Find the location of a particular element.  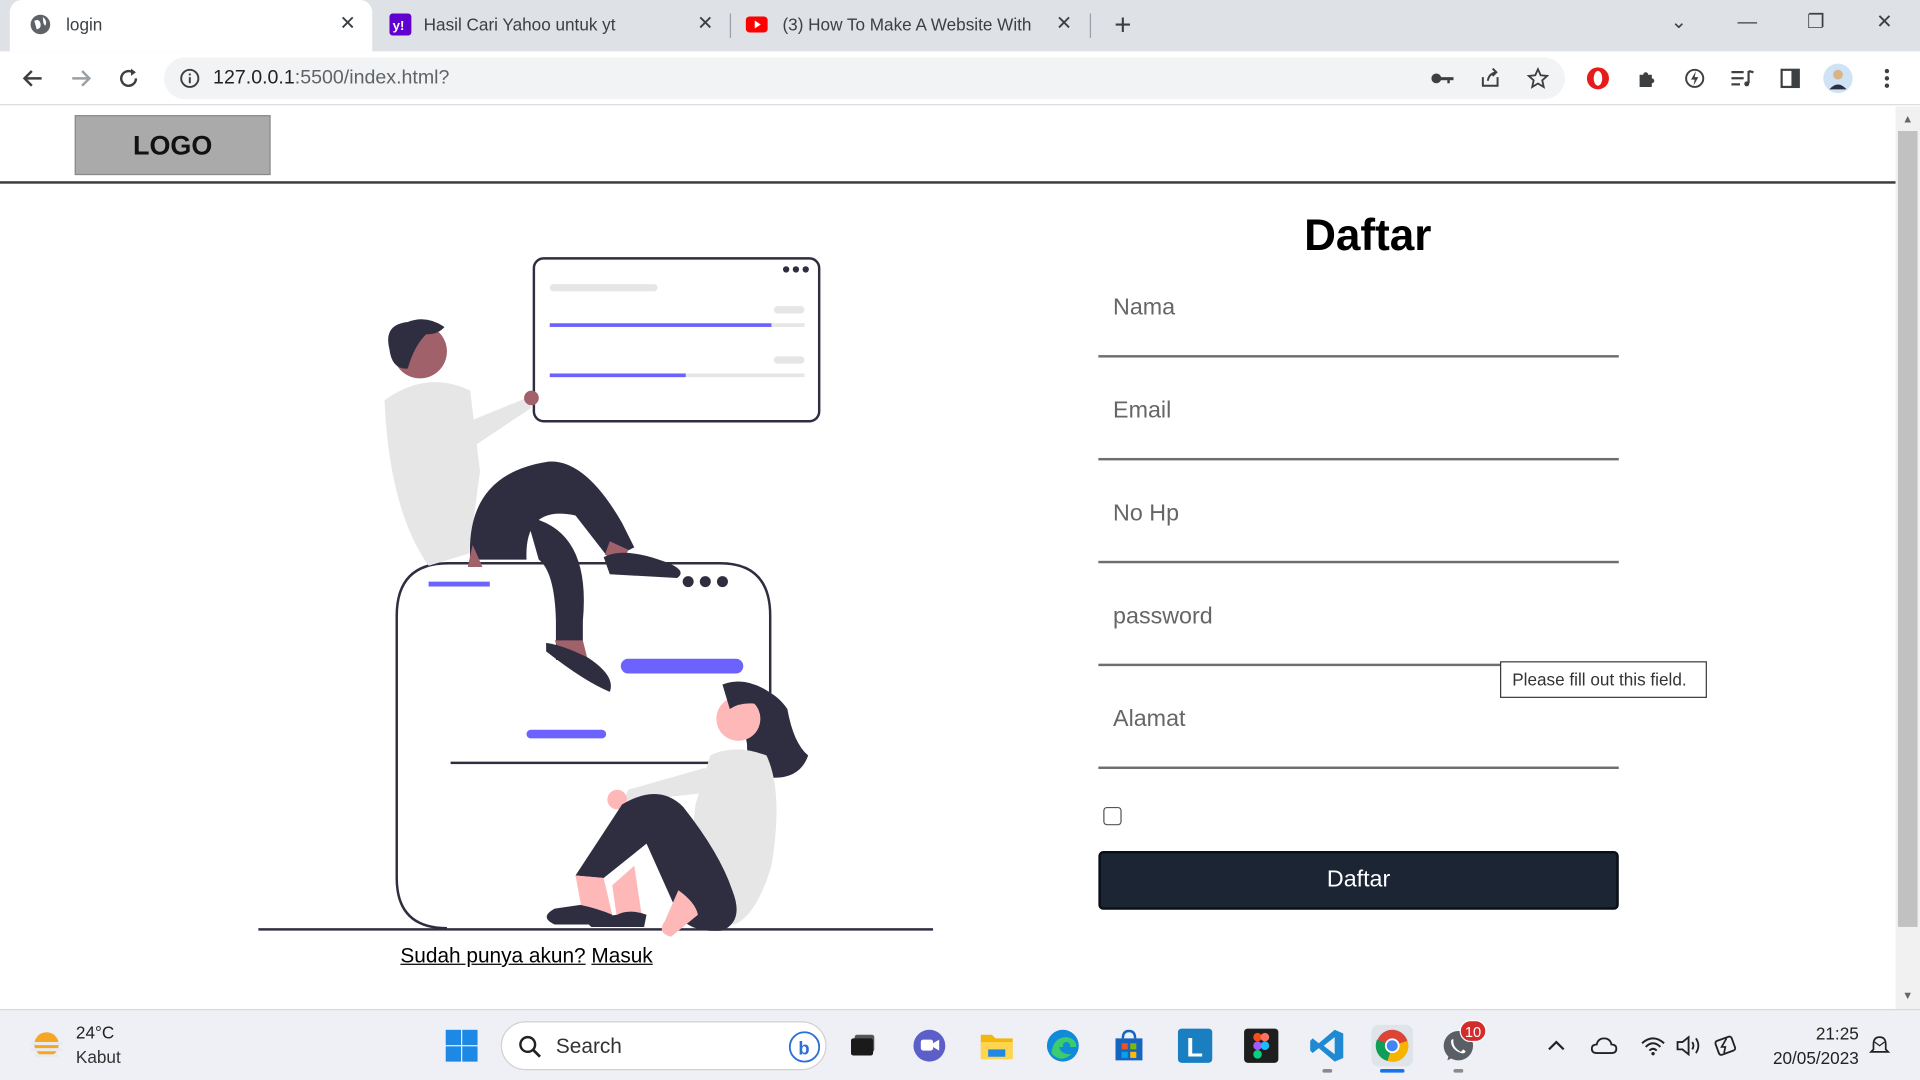

login-link: Masuk is located at coordinates (621, 955).